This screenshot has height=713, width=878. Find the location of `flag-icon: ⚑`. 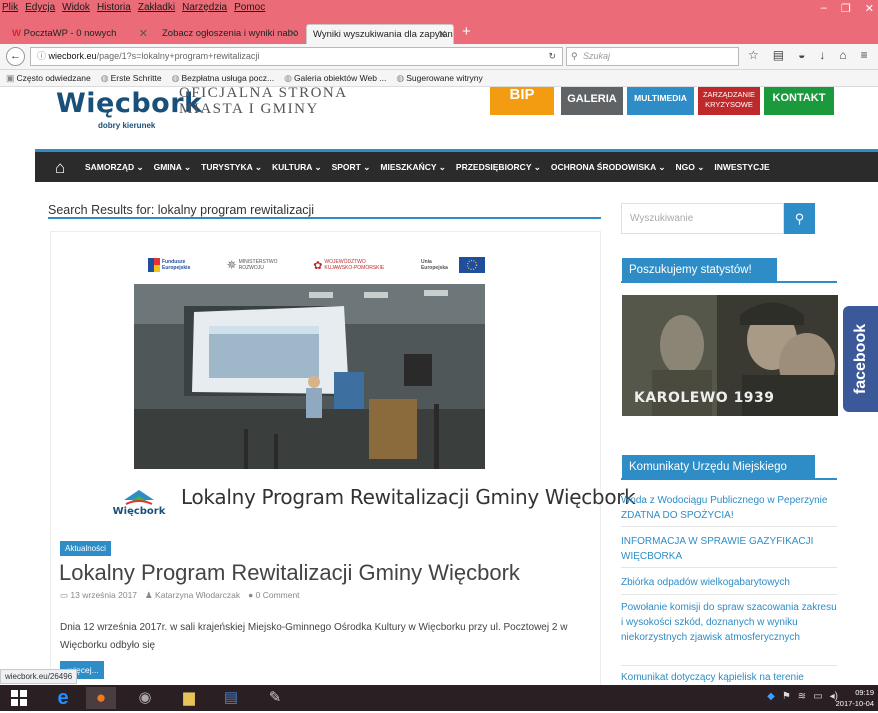

flag-icon: ⚑ is located at coordinates (786, 696).